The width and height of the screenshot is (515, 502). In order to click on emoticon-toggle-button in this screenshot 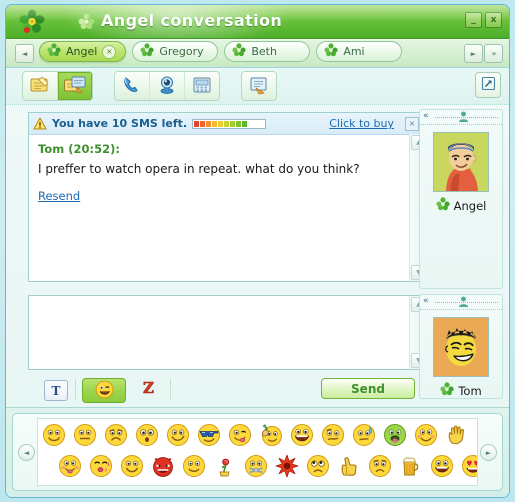, I will do `click(104, 390)`.